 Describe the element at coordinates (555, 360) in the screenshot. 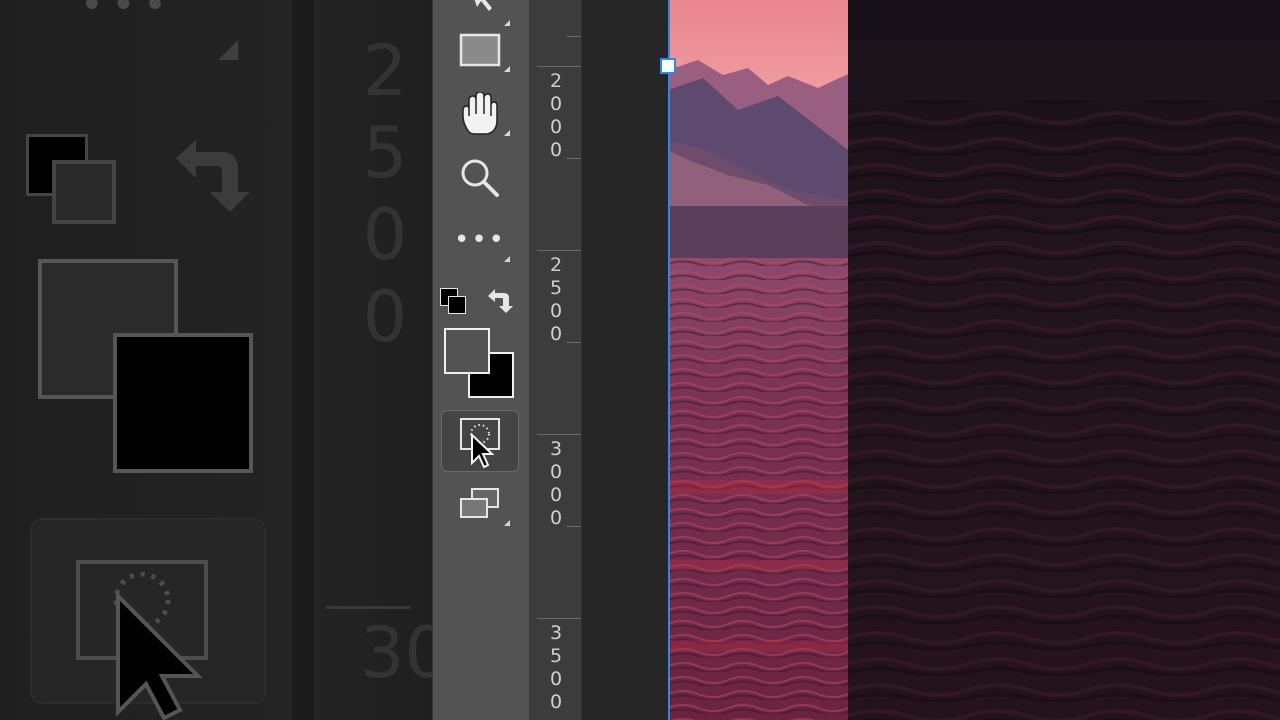

I see `vertical-ruler: 2000 2500 3000 3500` at that location.